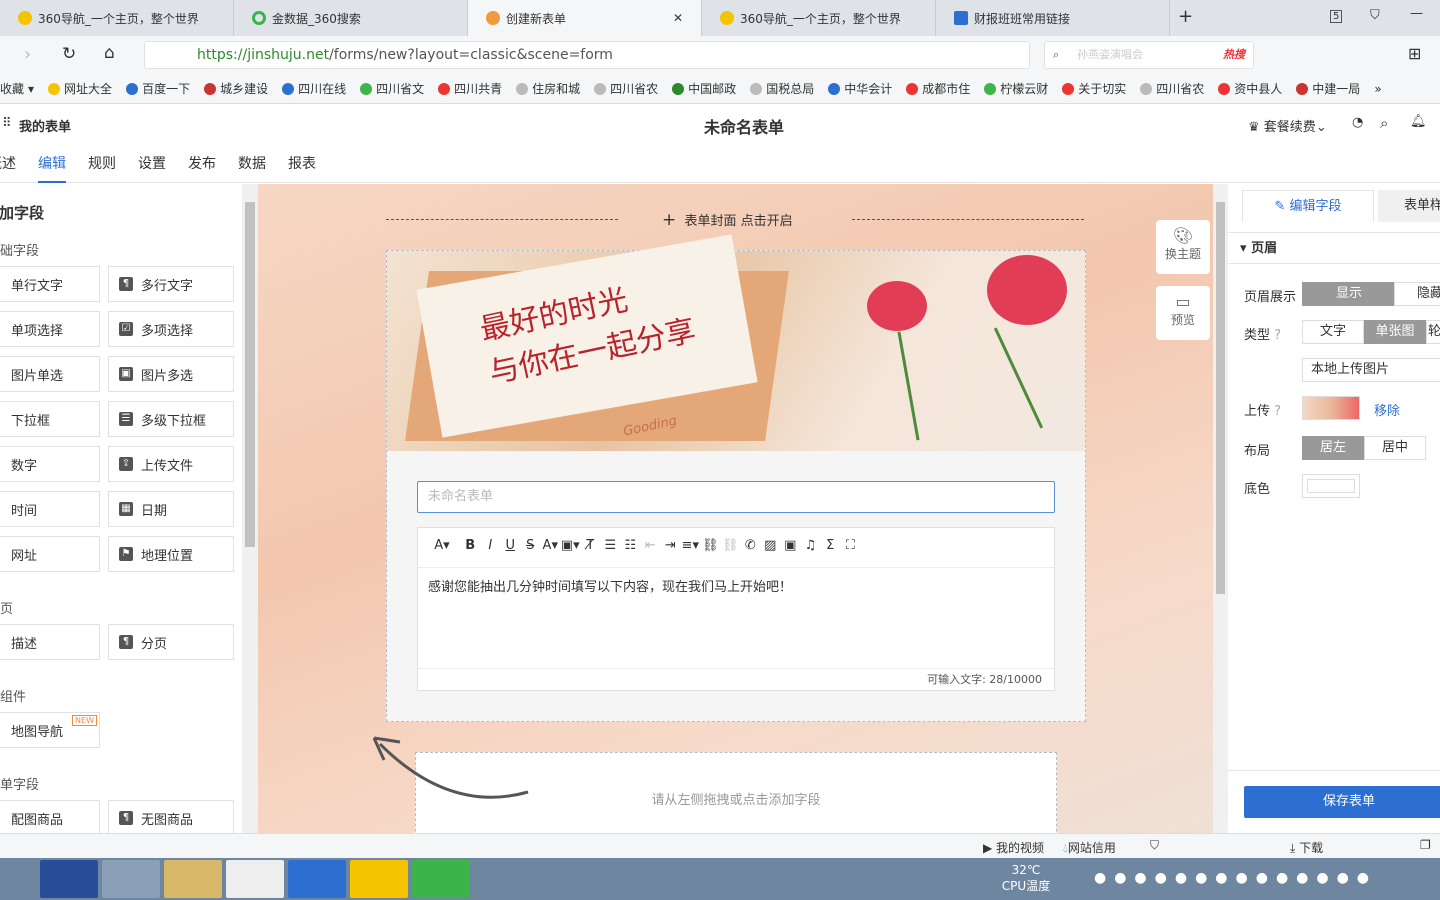 The height and width of the screenshot is (900, 1440). Describe the element at coordinates (1333, 448) in the screenshot. I see `layout-left: 居左` at that location.